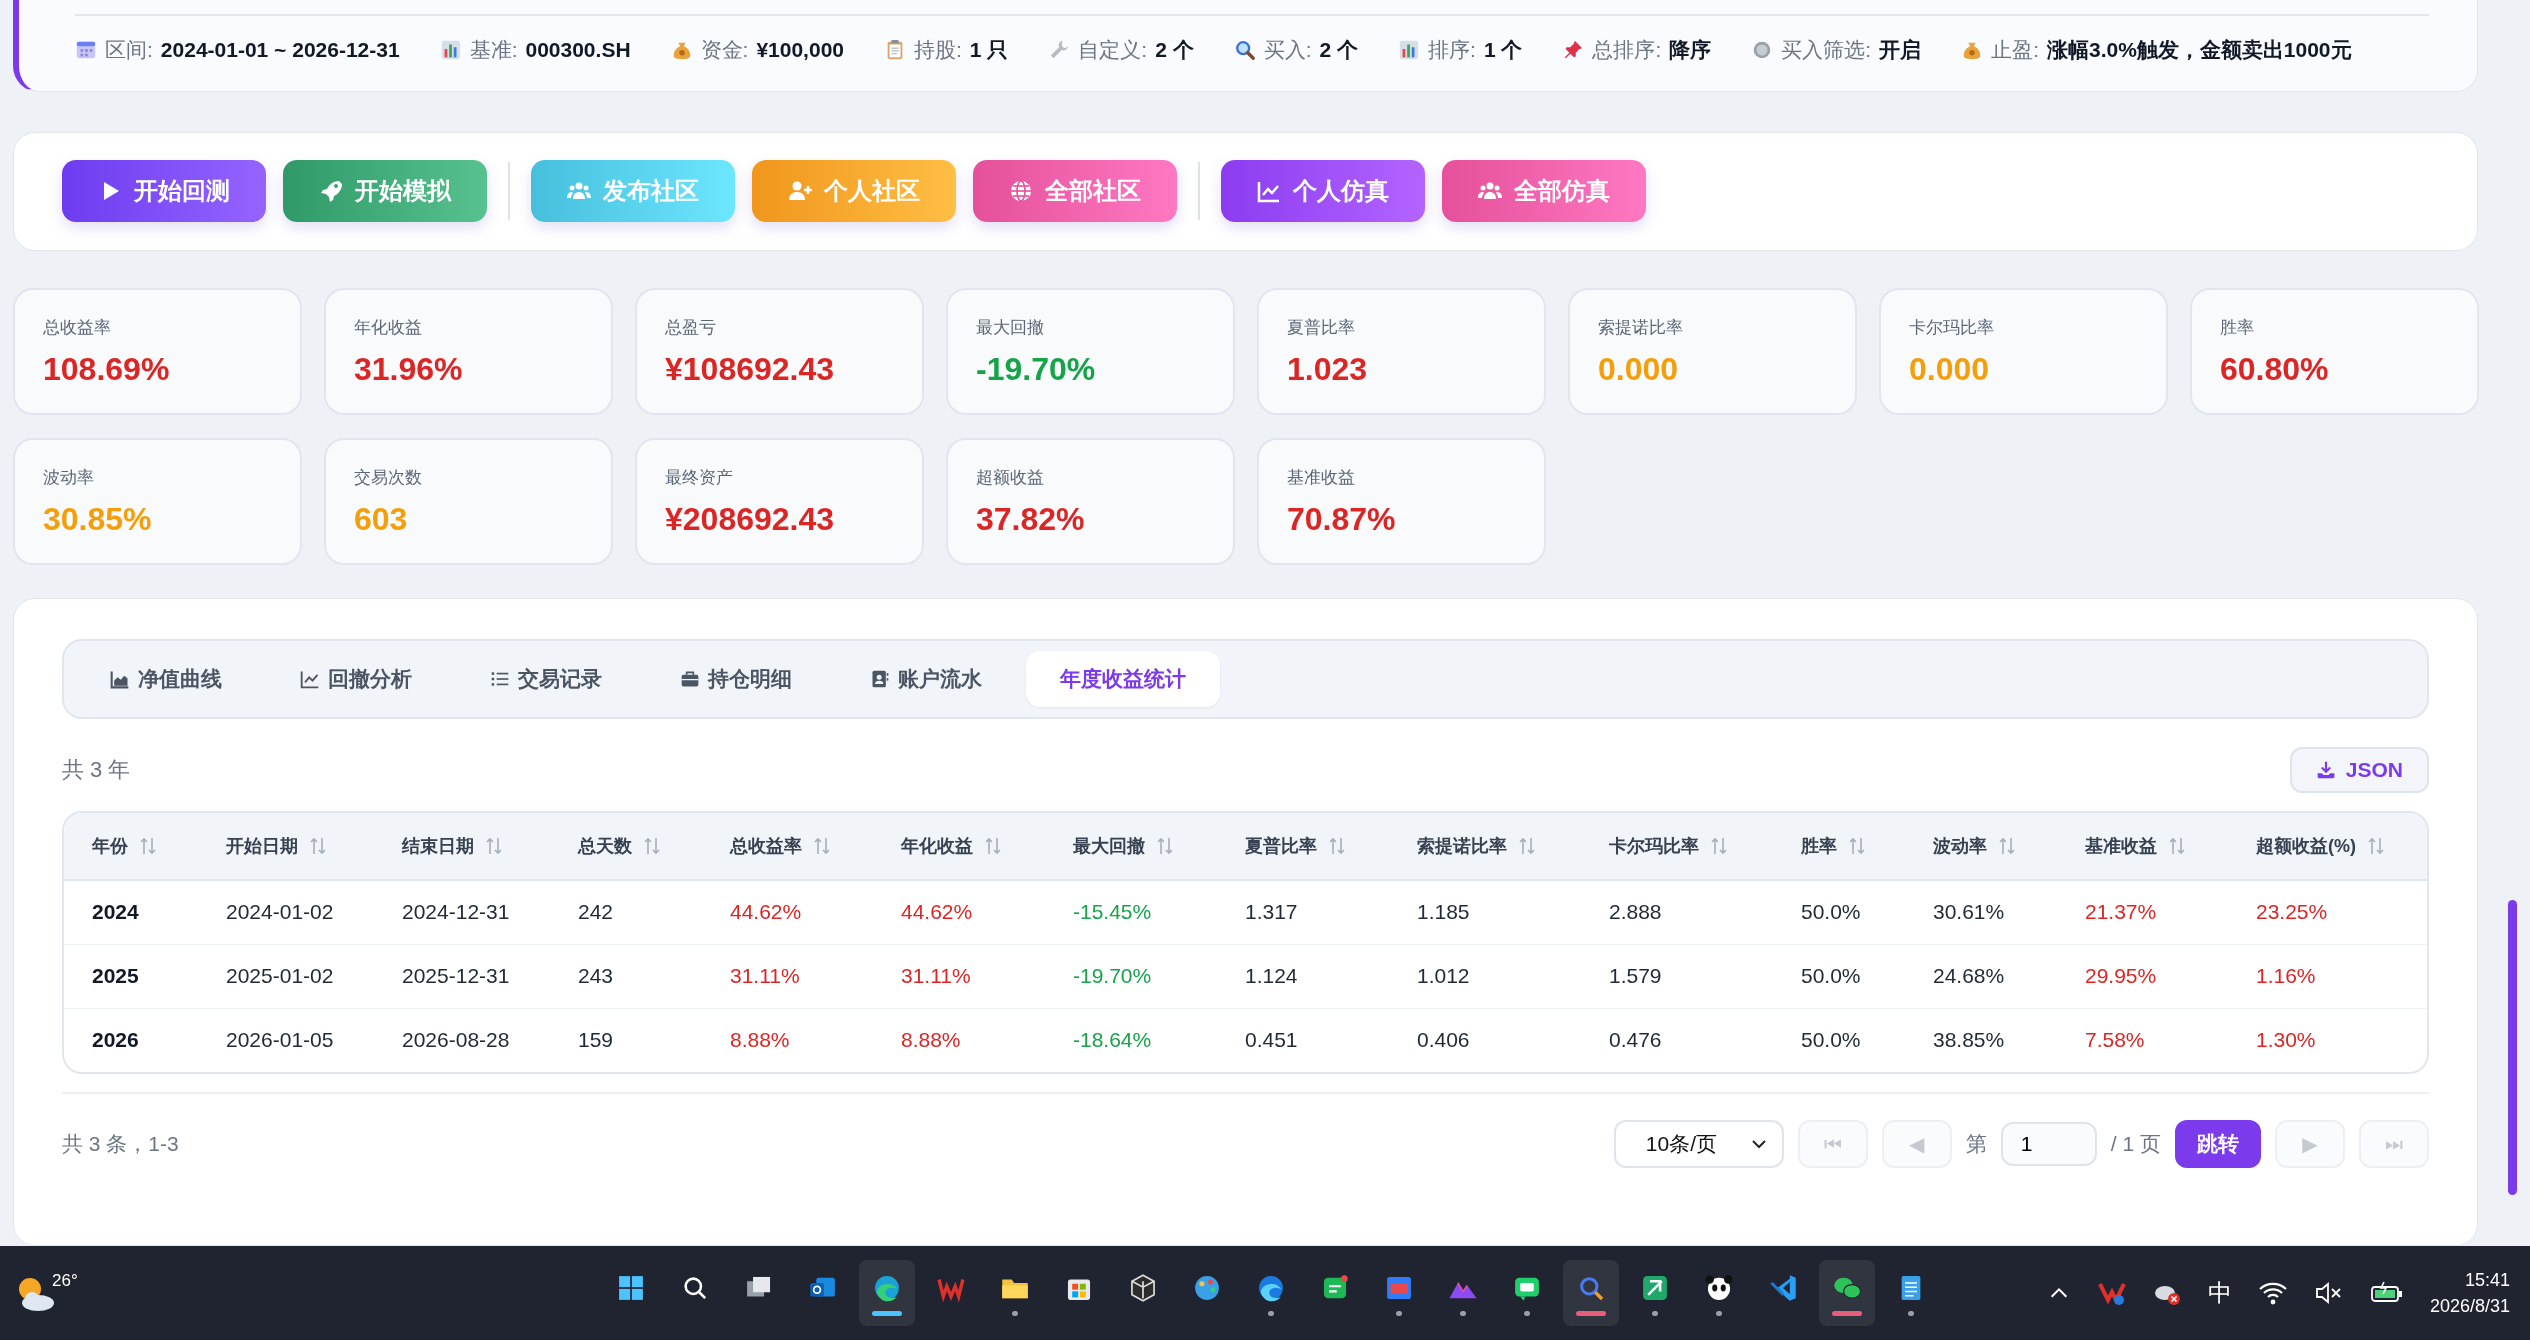 This screenshot has height=1340, width=2530. I want to click on tab: 交易记录, so click(546, 678).